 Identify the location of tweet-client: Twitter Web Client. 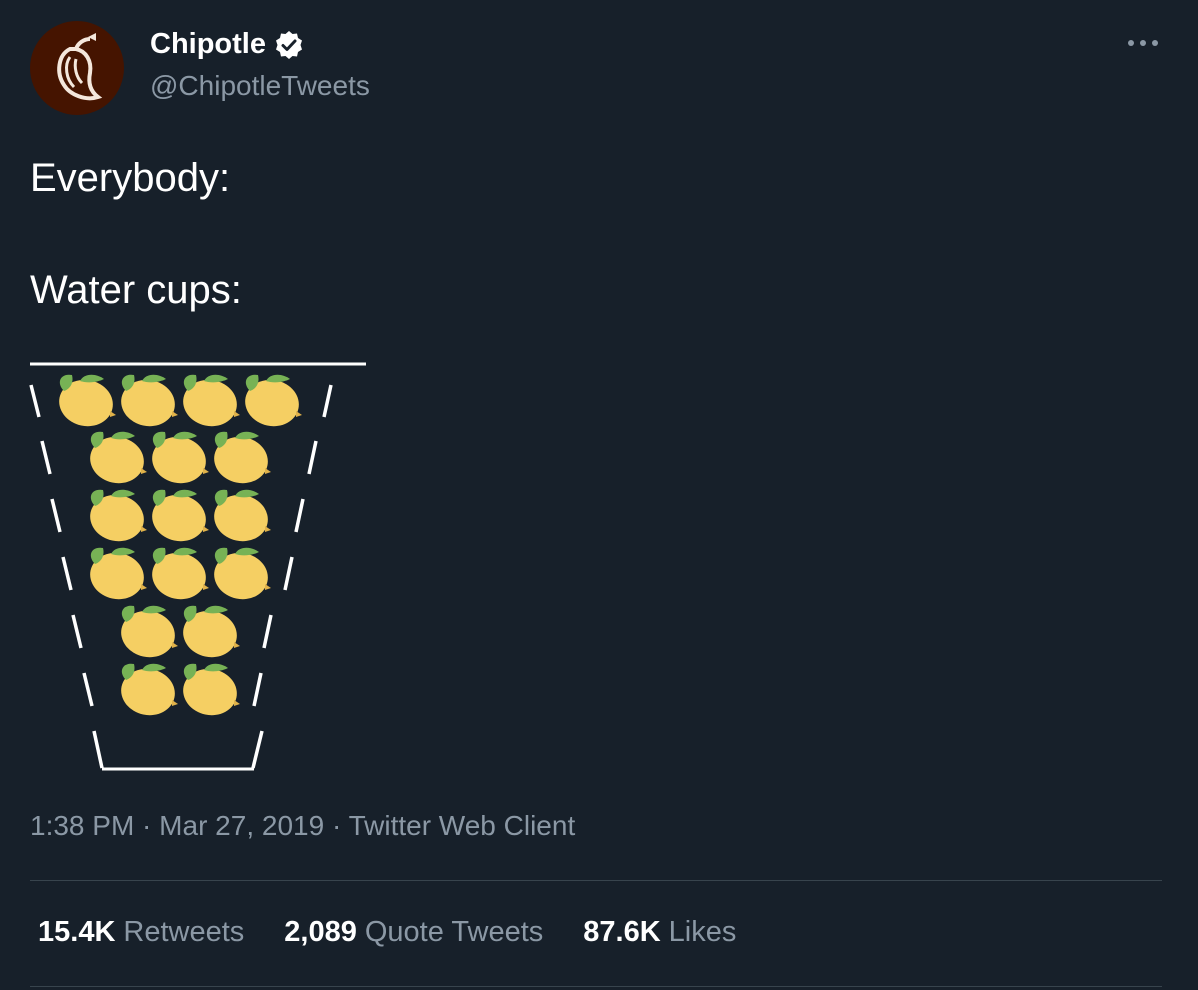
(462, 825).